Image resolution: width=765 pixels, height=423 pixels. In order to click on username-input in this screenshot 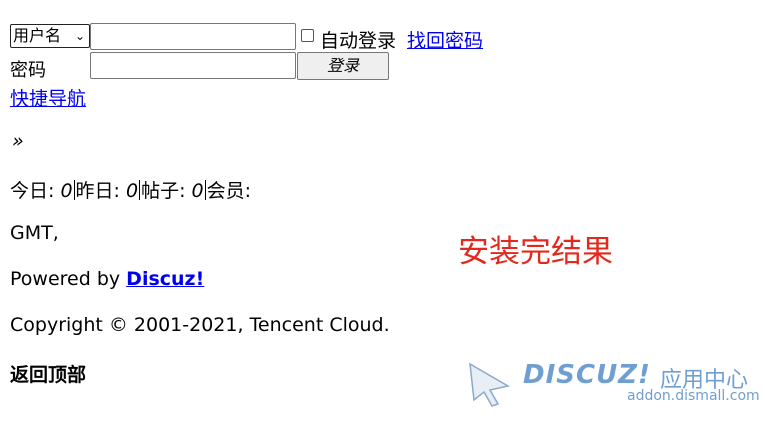, I will do `click(193, 36)`.